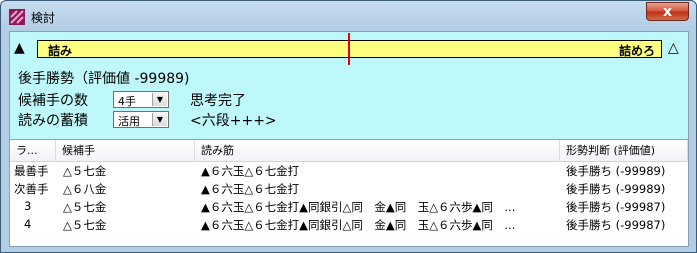 The image size is (697, 253). What do you see at coordinates (17, 17) in the screenshot?
I see `app-icon` at bounding box center [17, 17].